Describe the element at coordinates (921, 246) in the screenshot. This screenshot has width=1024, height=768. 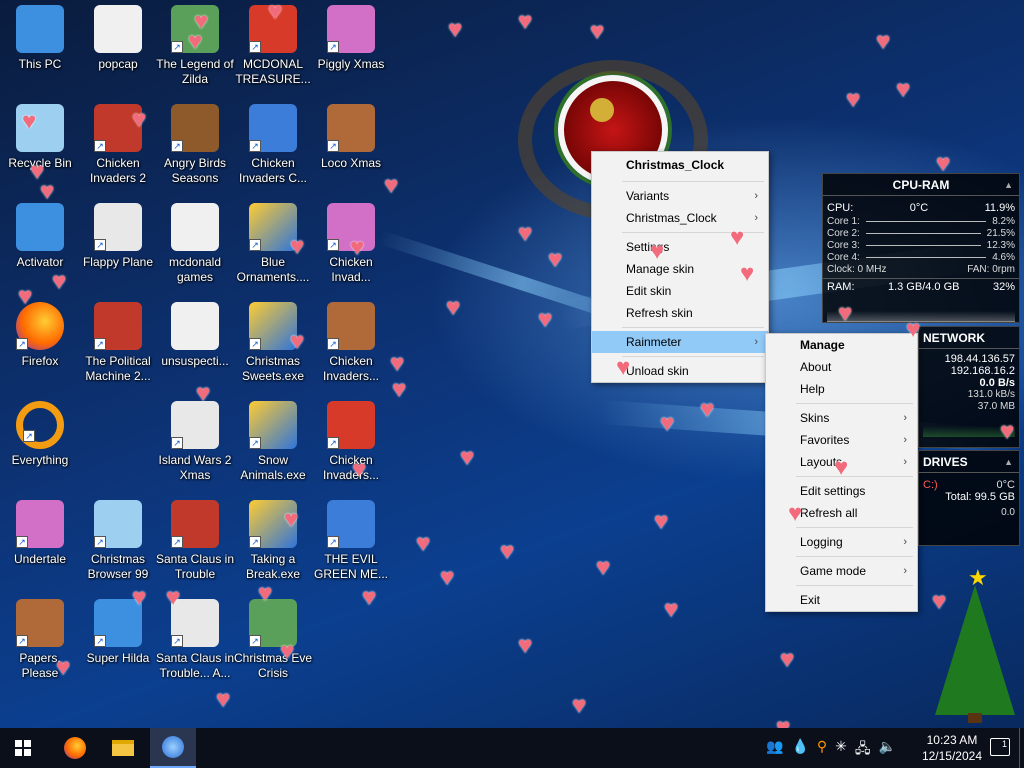
I see `core-row: Core 3: 12.3%` at that location.